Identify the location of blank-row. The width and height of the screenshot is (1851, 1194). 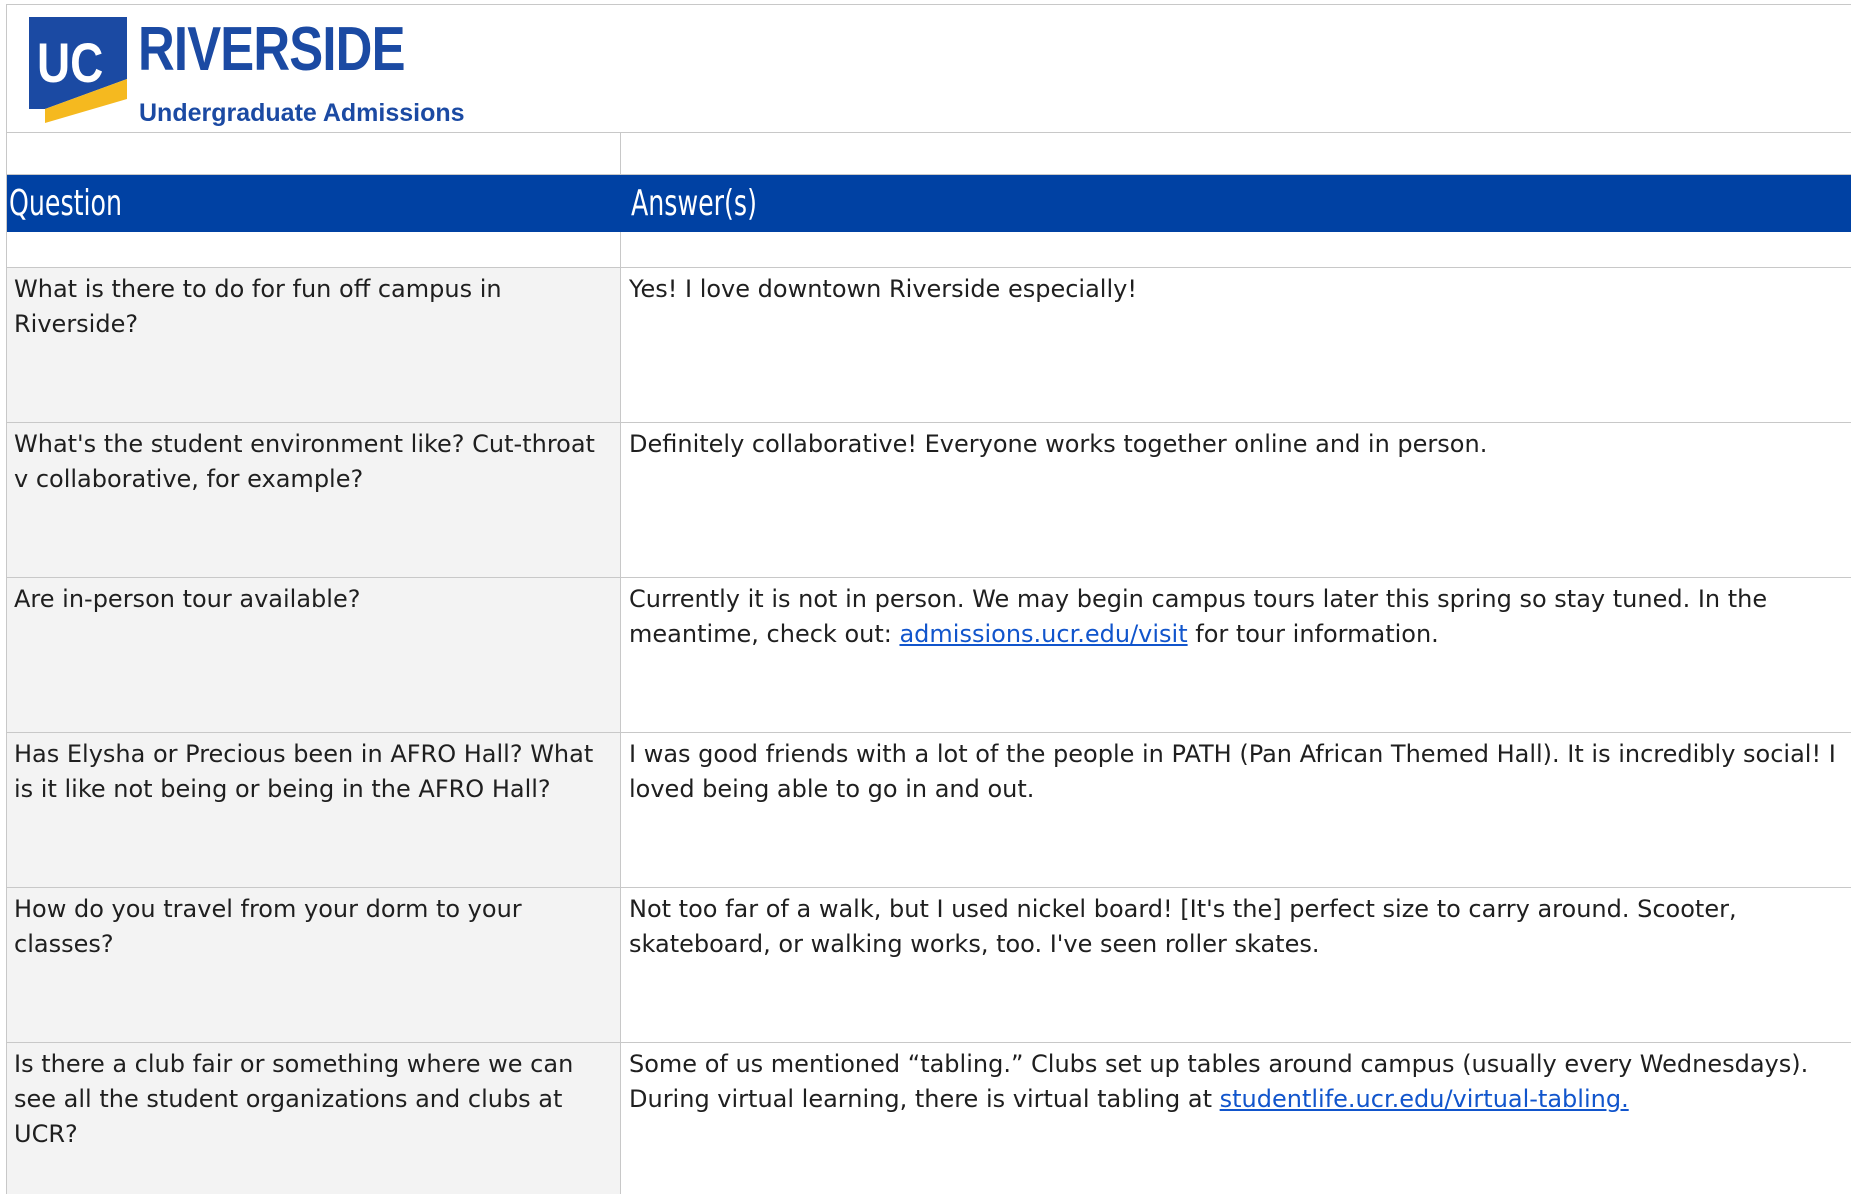
(929, 250).